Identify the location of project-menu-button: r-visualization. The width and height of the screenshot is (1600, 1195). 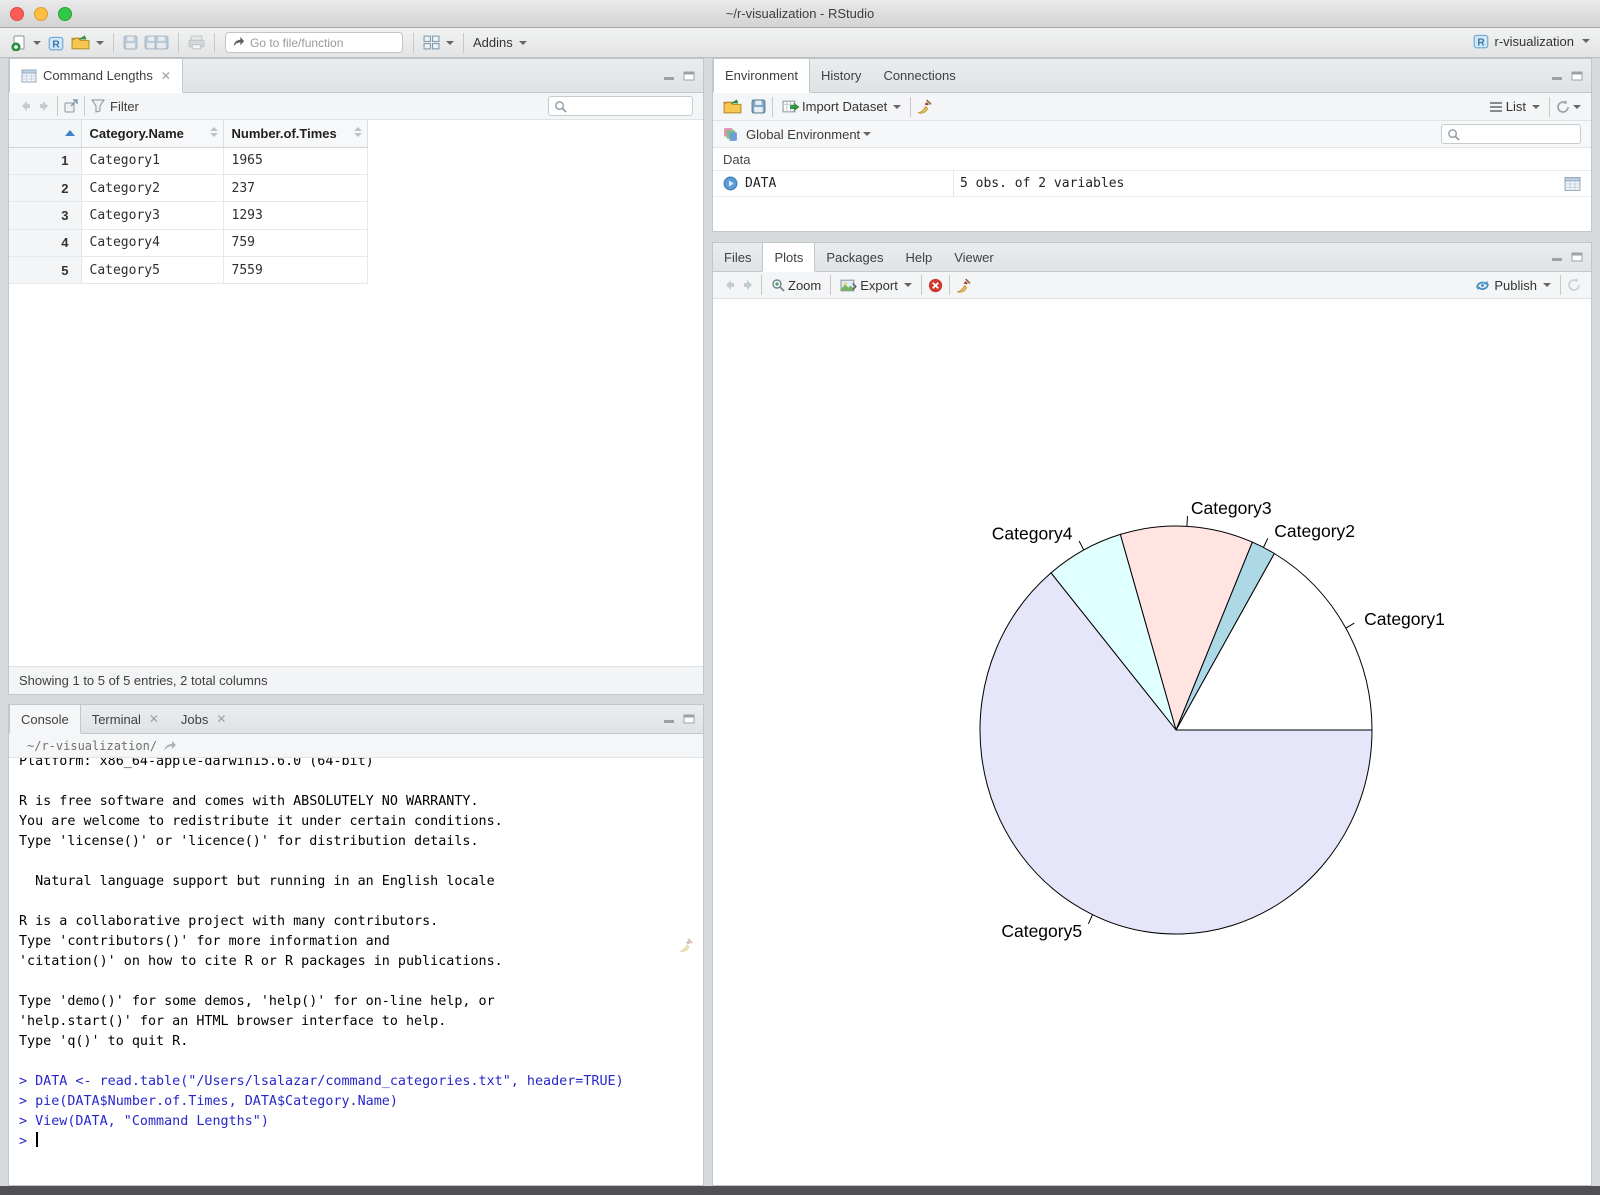
(1531, 41).